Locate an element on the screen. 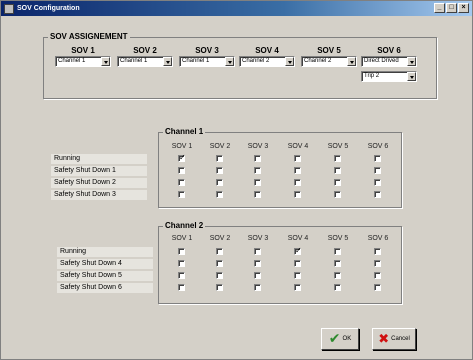 Image resolution: width=473 pixels, height=360 pixels. channel1-col-head-sov-4: SOV 4 is located at coordinates (298, 146).